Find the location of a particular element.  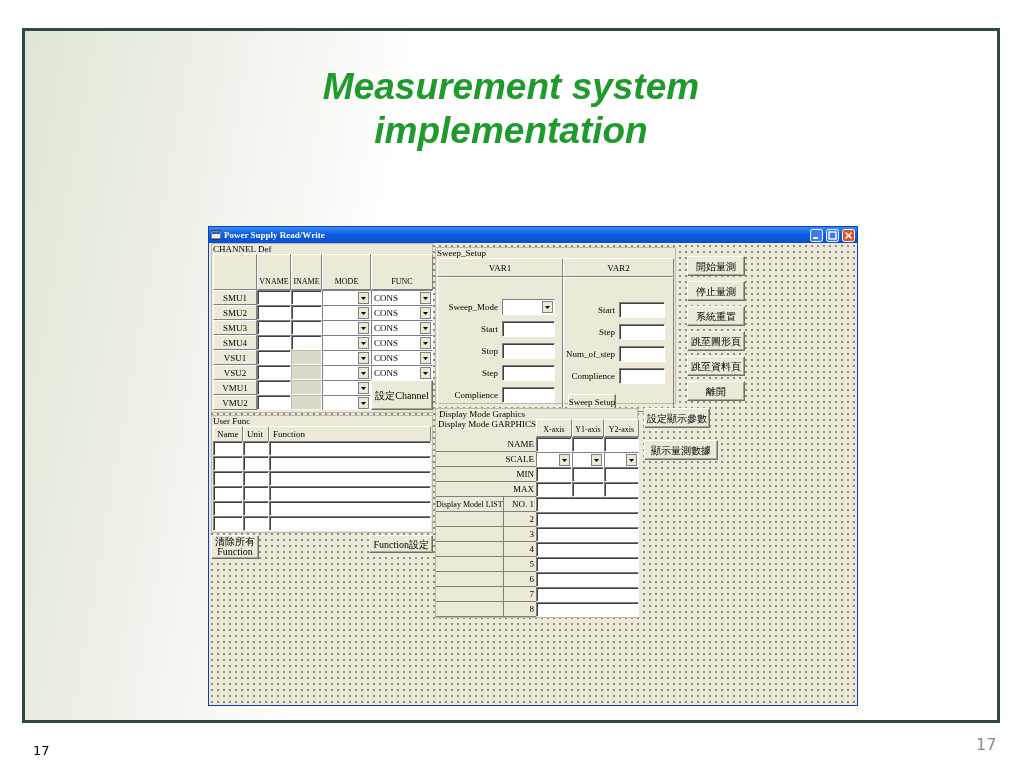

function-set-button: Function設定 is located at coordinates (401, 544).